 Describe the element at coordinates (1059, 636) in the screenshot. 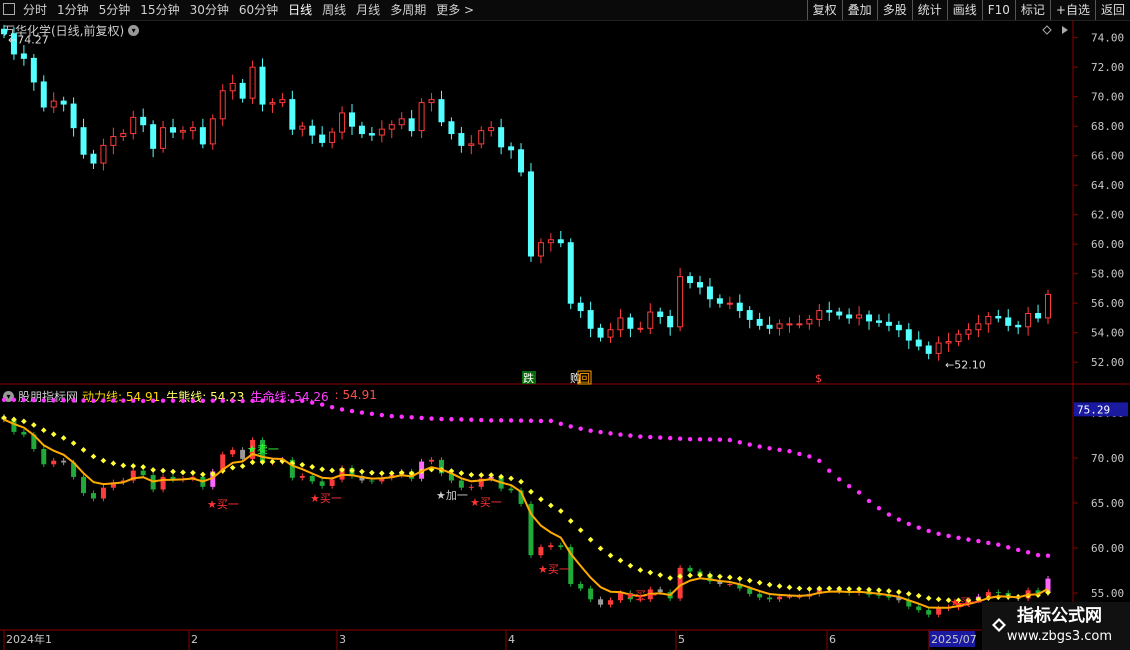

I see `watermark-url: www.zbgs3.com` at that location.